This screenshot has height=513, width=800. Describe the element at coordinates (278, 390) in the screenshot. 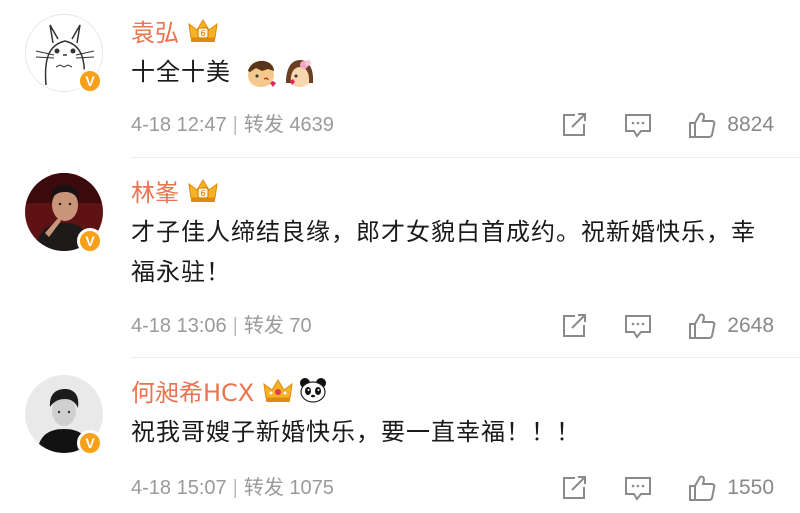

I see `vip-crown-icon` at that location.